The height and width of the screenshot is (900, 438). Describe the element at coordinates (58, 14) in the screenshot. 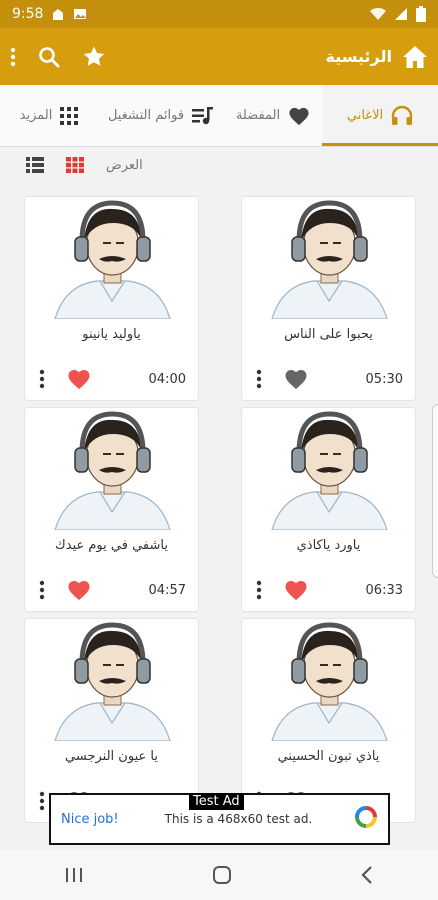

I see `home-notification-icon` at that location.